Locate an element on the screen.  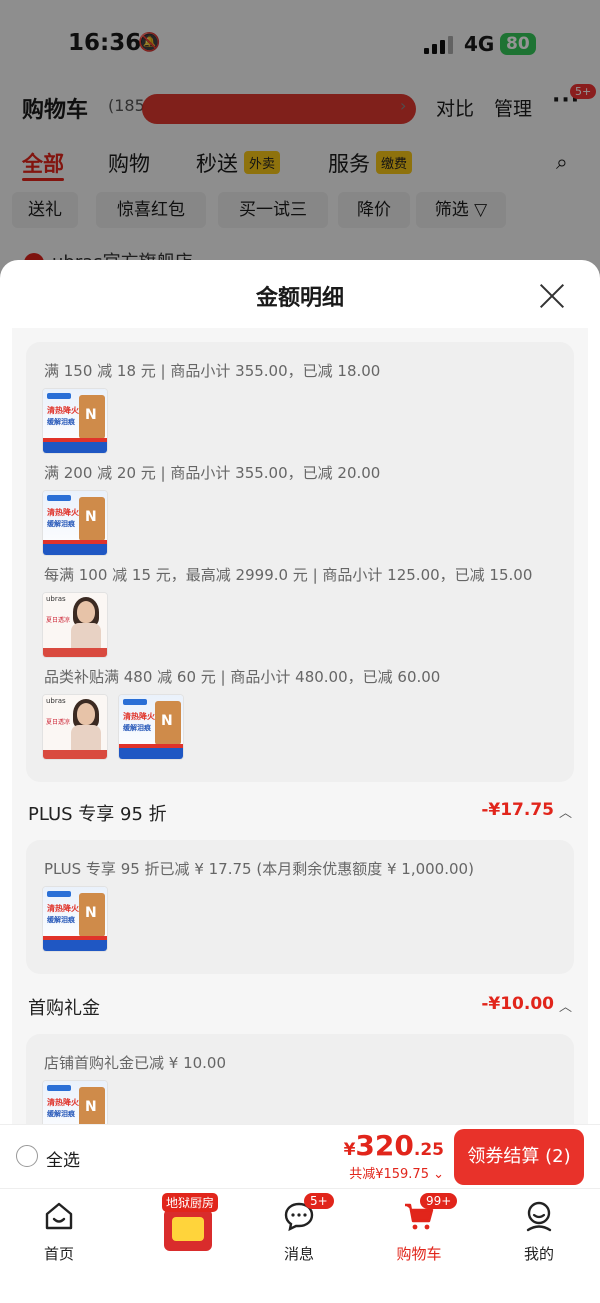
total-price: ¥320.25 is located at coordinates (394, 1145).